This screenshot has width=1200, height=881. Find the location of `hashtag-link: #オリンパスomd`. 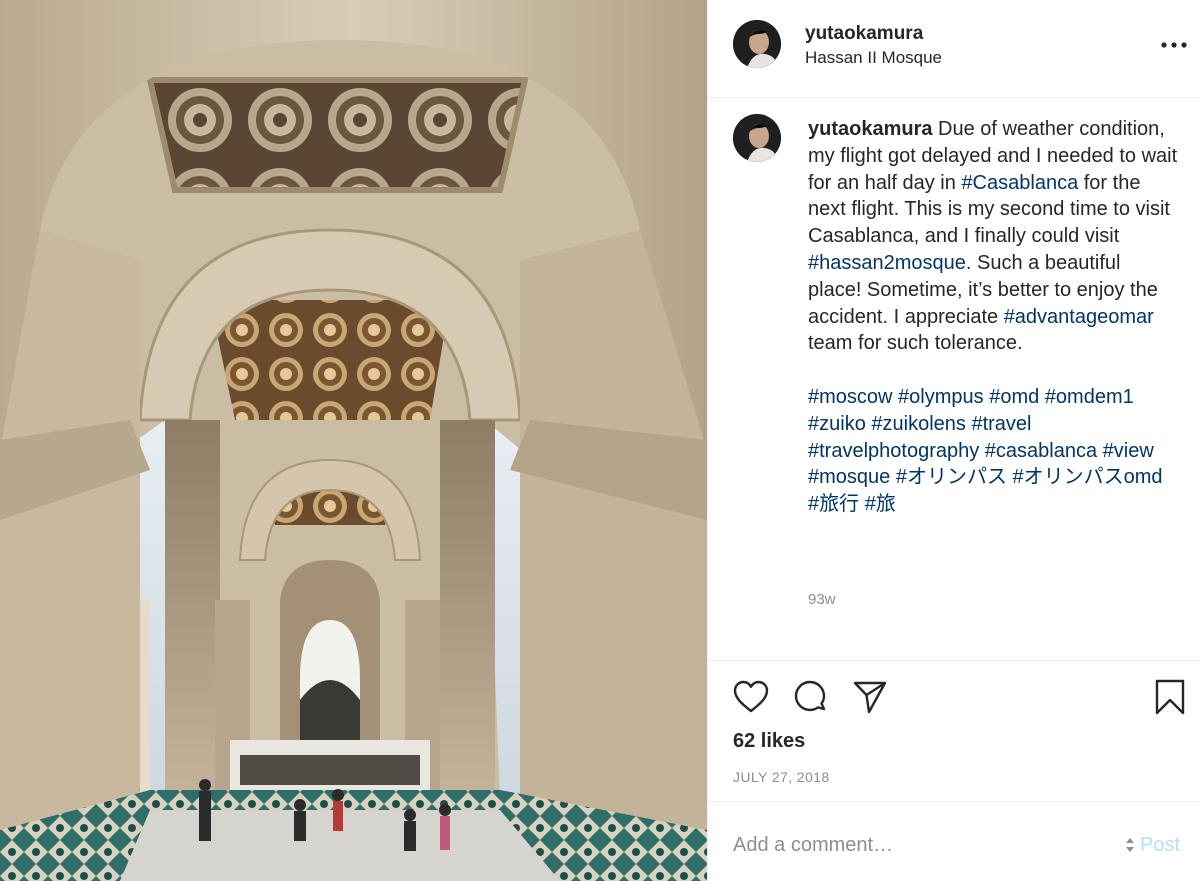

hashtag-link: #オリンパスomd is located at coordinates (1088, 477).